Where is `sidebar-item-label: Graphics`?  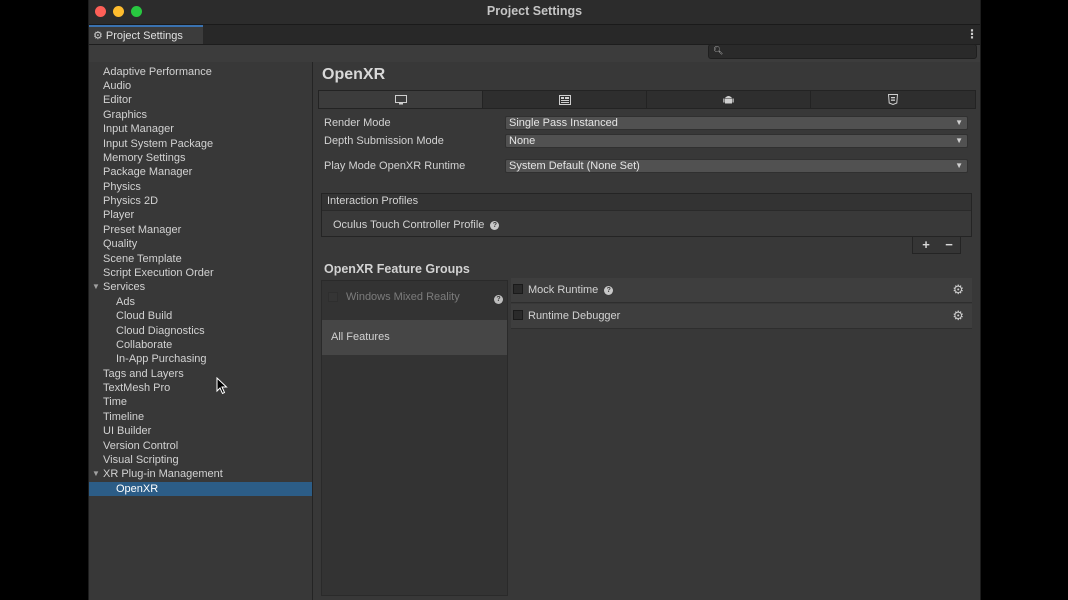 sidebar-item-label: Graphics is located at coordinates (125, 115).